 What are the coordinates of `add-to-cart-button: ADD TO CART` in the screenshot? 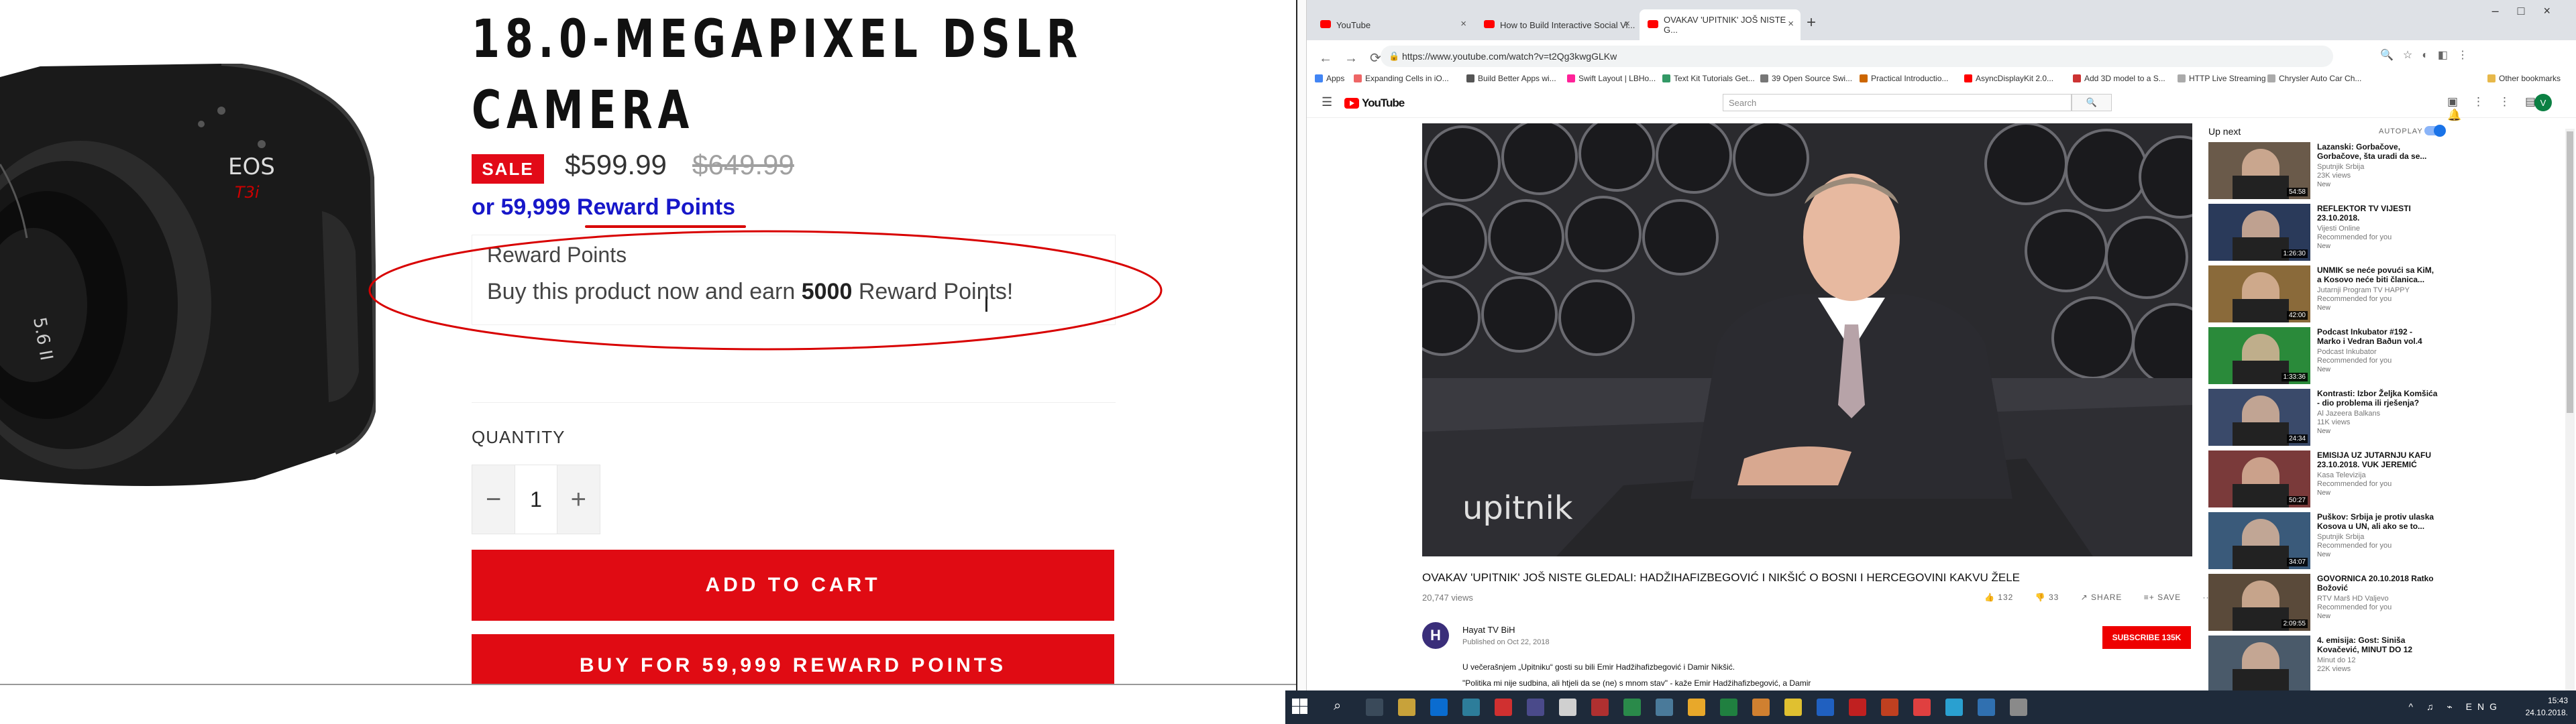 It's located at (793, 585).